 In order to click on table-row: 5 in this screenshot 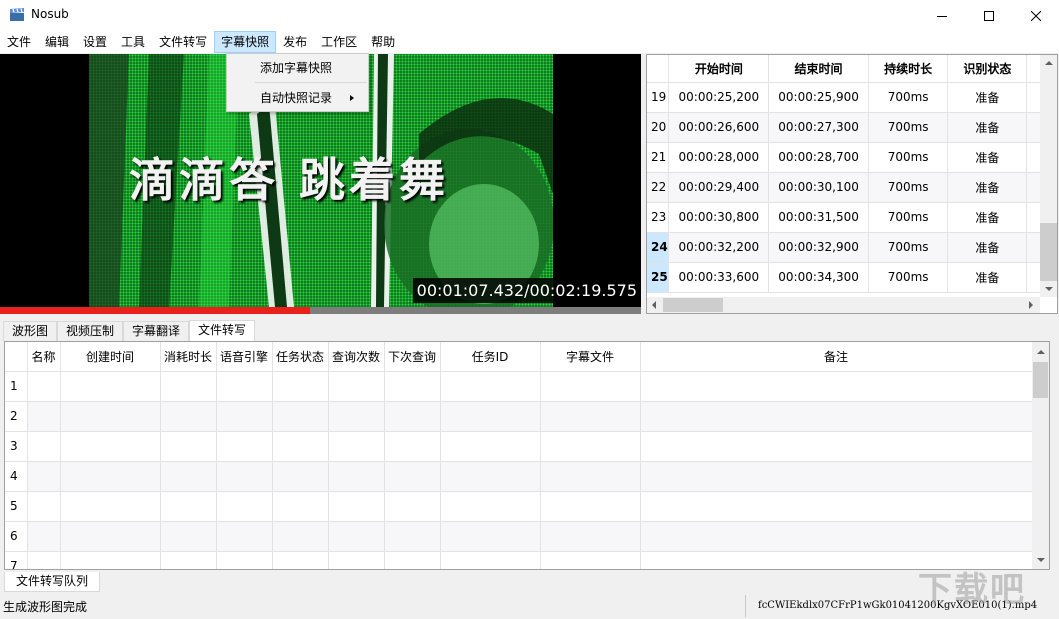, I will do `click(518, 506)`.